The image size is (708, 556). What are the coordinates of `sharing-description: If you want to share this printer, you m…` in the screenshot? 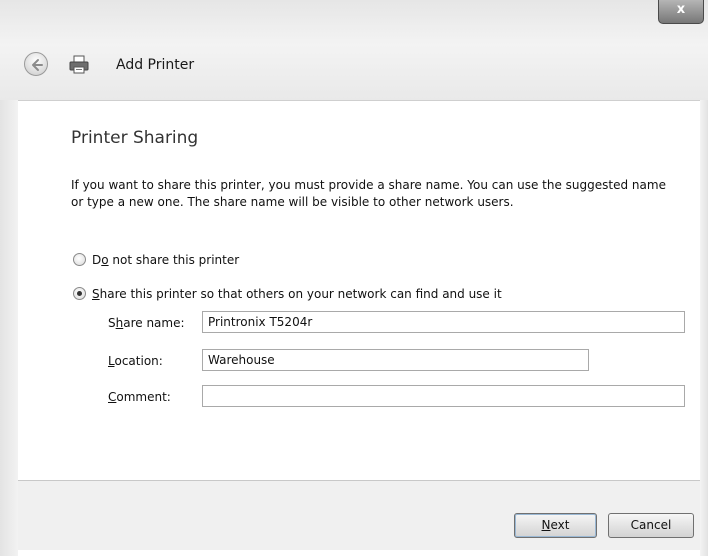 It's located at (368, 193).